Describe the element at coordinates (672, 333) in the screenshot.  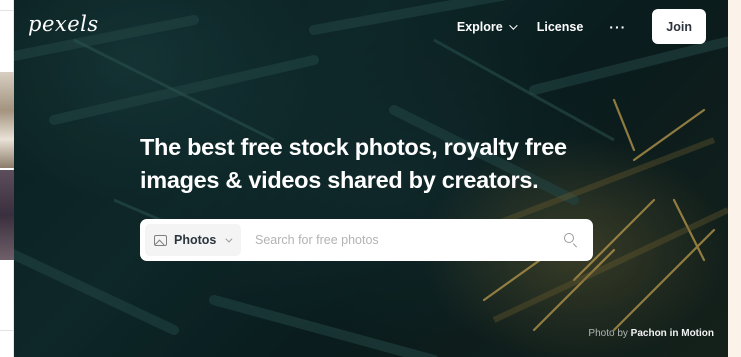
I see `credit-author-link: Pachon in Motion` at that location.